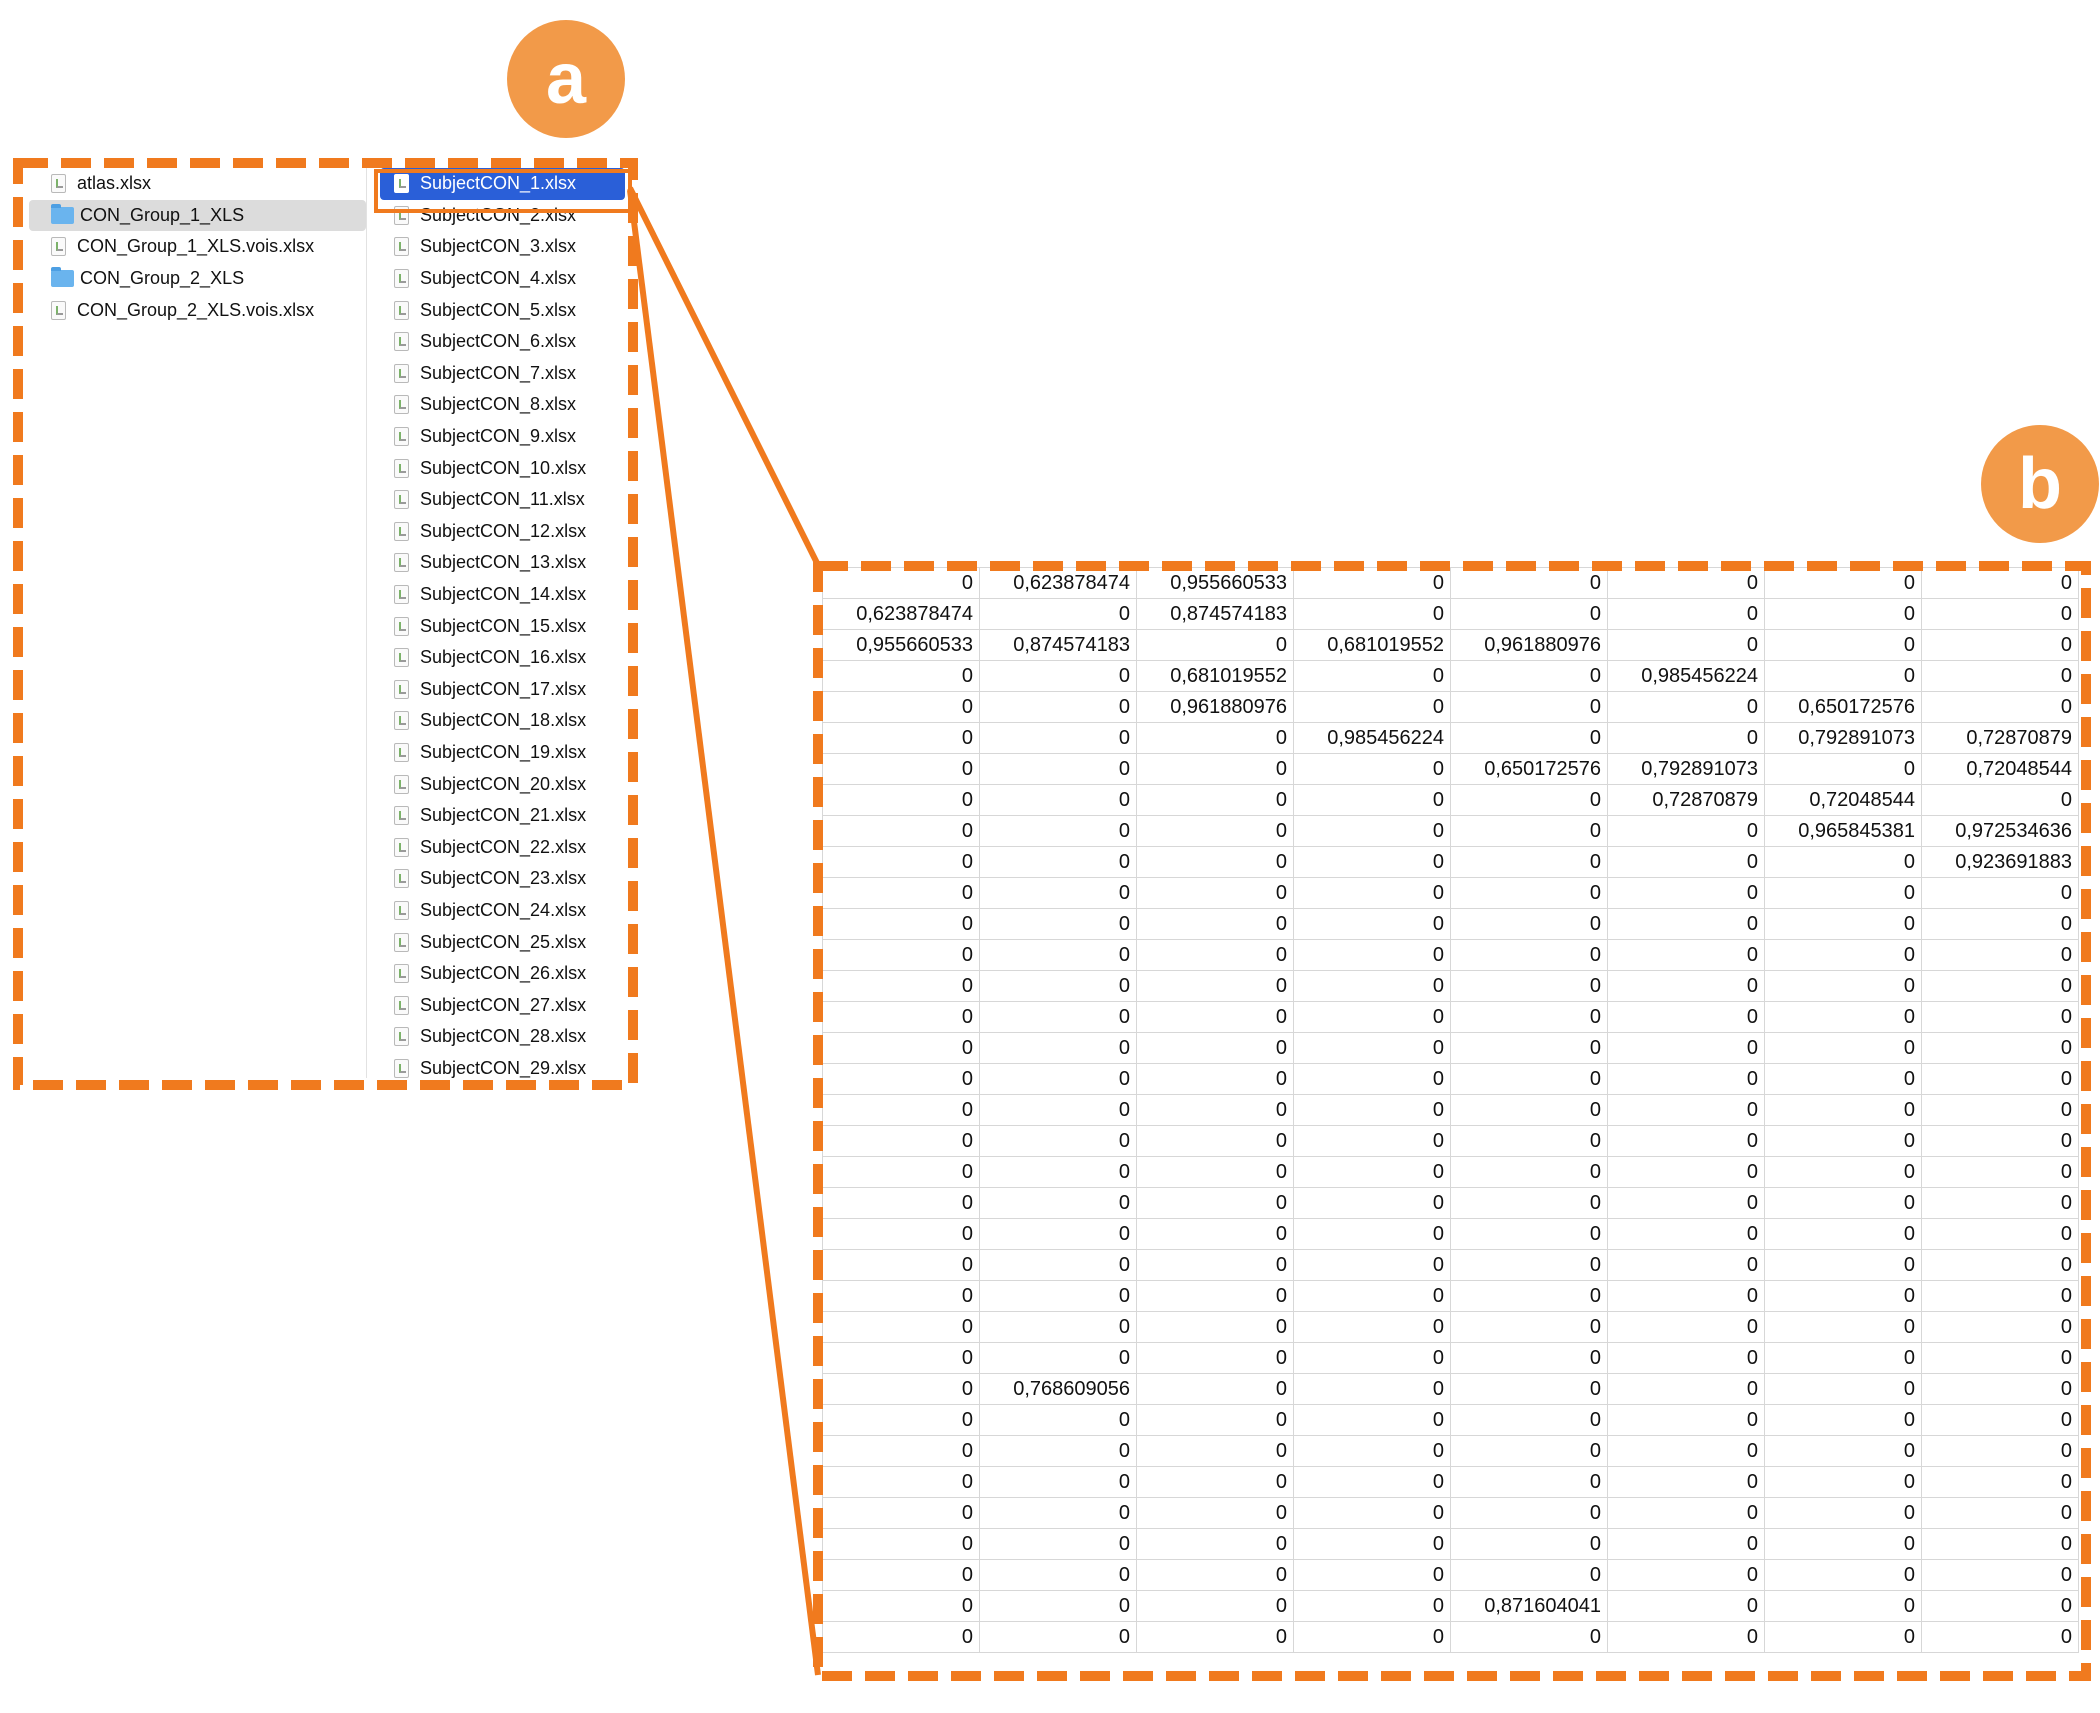  What do you see at coordinates (502, 1037) in the screenshot?
I see `finder-file-item: SubjectCON_28.xlsx` at bounding box center [502, 1037].